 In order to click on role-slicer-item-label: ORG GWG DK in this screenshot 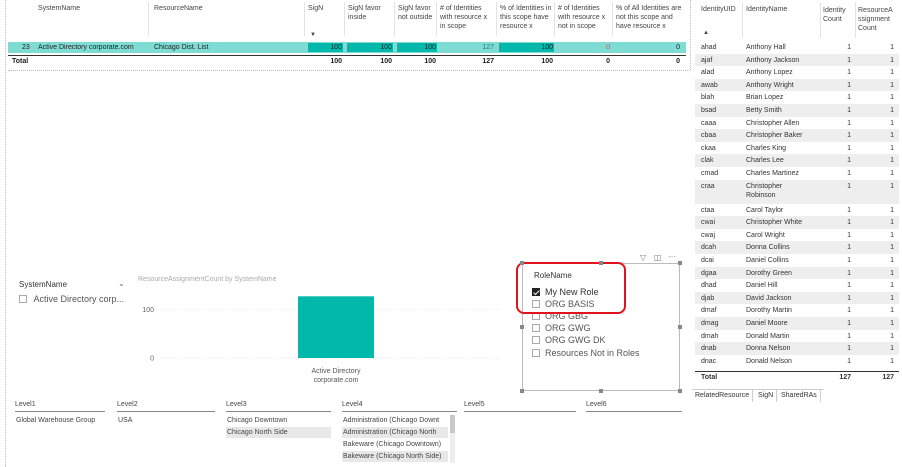, I will do `click(575, 340)`.